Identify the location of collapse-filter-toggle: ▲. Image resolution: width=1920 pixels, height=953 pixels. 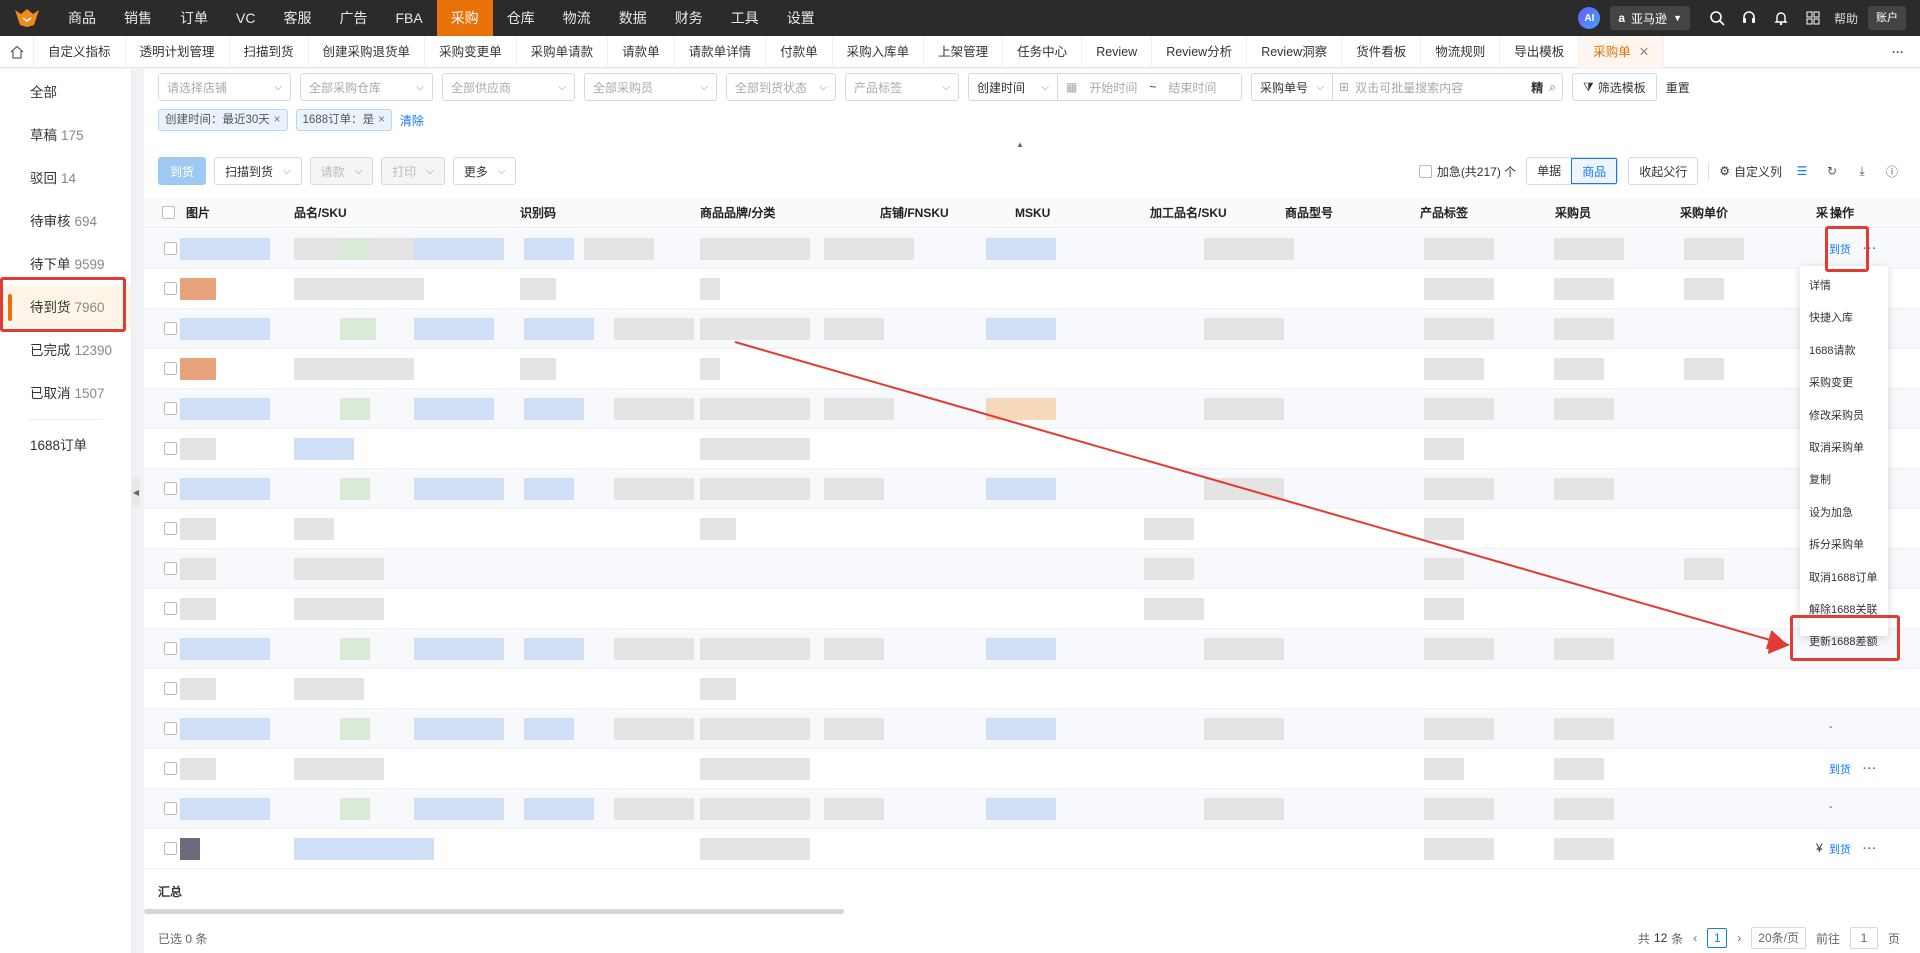
(1020, 145).